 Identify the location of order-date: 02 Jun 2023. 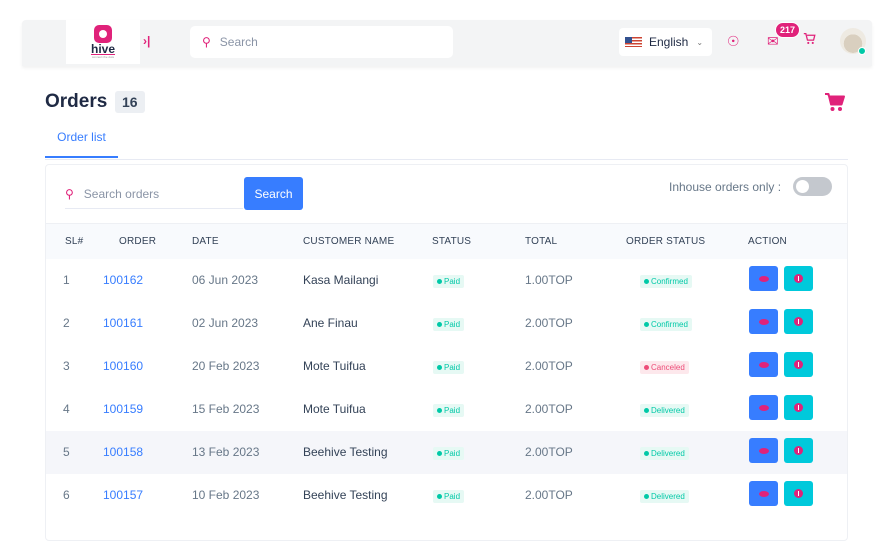
(225, 323).